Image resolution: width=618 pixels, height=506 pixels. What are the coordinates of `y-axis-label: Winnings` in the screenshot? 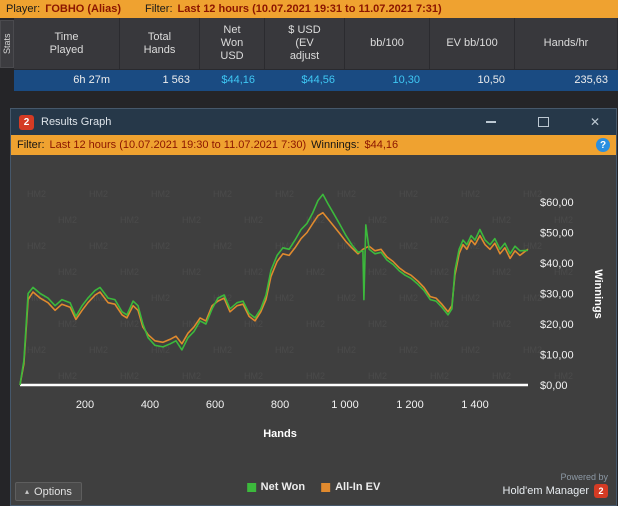 It's located at (598, 293).